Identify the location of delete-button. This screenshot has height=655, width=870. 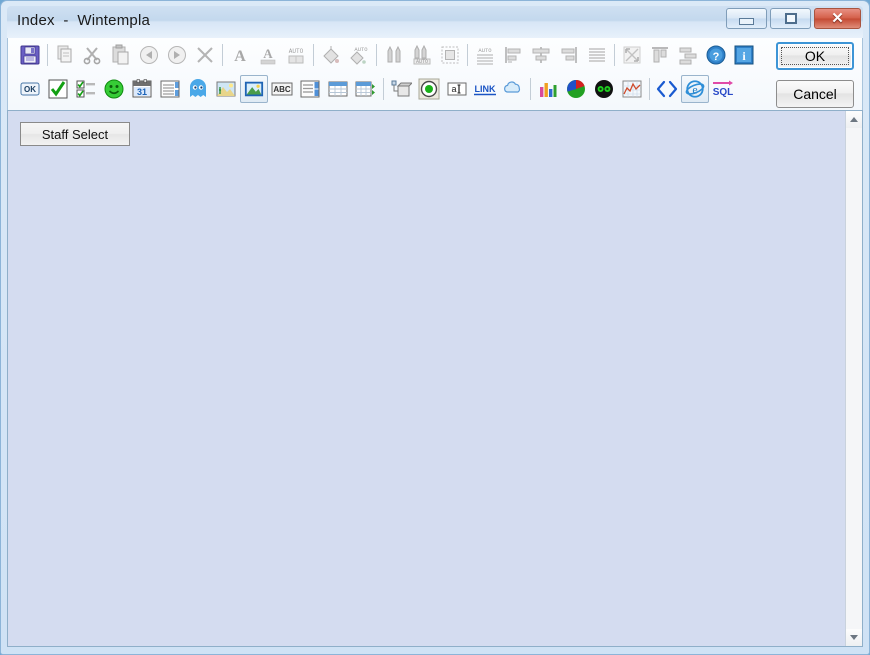
(205, 55).